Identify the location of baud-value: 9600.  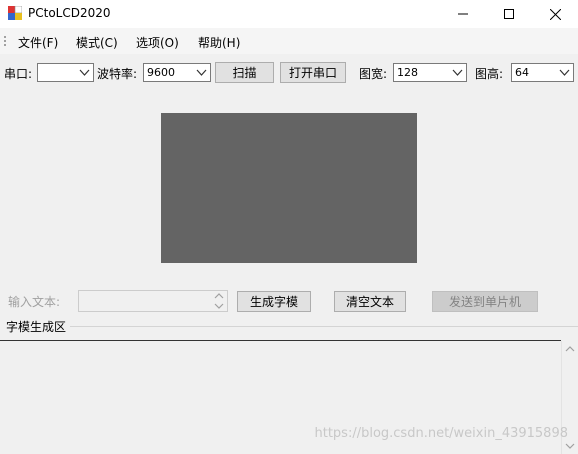
(161, 72).